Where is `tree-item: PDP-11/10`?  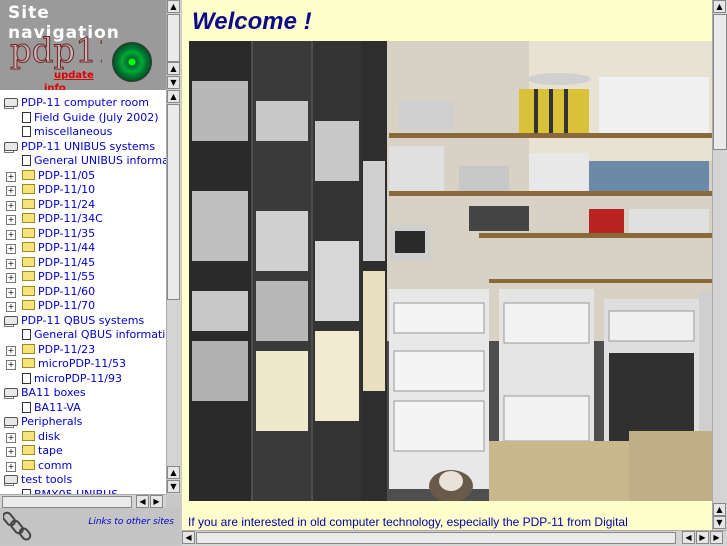
tree-item: PDP-11/10 is located at coordinates (58, 190).